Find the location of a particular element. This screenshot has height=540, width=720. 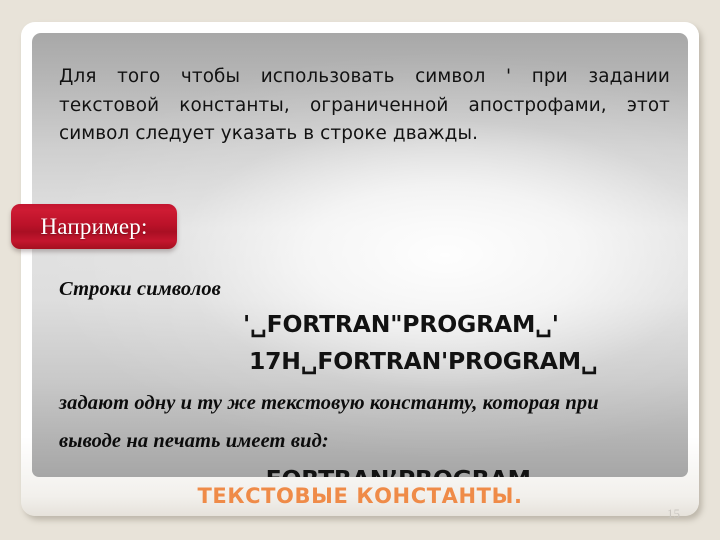

lead-line: Строки символов is located at coordinates (140, 289).